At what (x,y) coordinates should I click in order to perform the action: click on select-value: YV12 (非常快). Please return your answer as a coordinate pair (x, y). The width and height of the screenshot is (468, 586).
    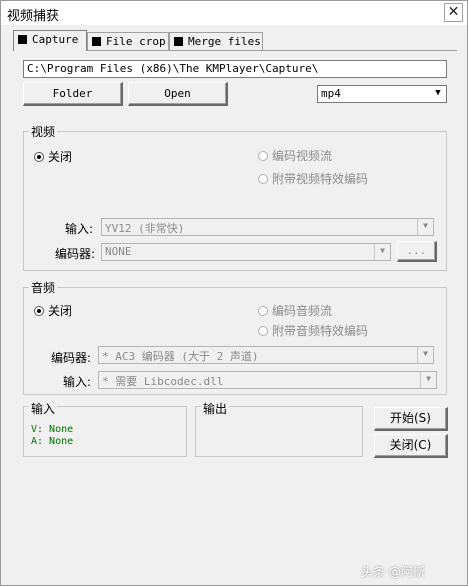
    Looking at the image, I should click on (145, 228).